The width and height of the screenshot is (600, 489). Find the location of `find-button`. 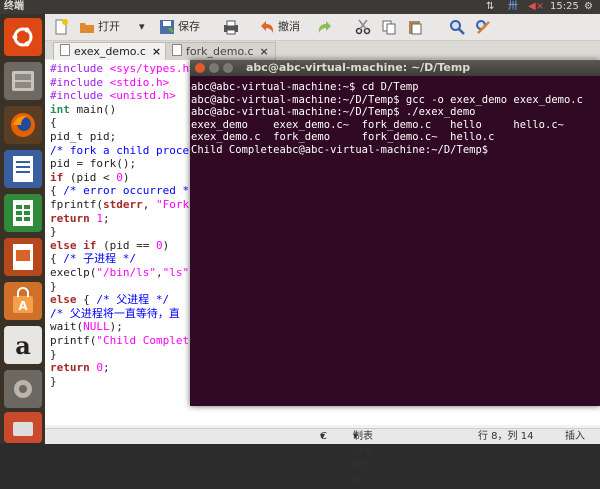

find-button is located at coordinates (457, 27).